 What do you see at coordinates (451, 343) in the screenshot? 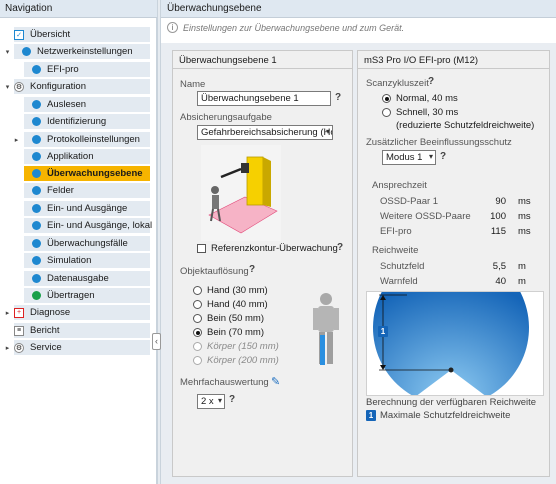
I see `protective-field-shape` at bounding box center [451, 343].